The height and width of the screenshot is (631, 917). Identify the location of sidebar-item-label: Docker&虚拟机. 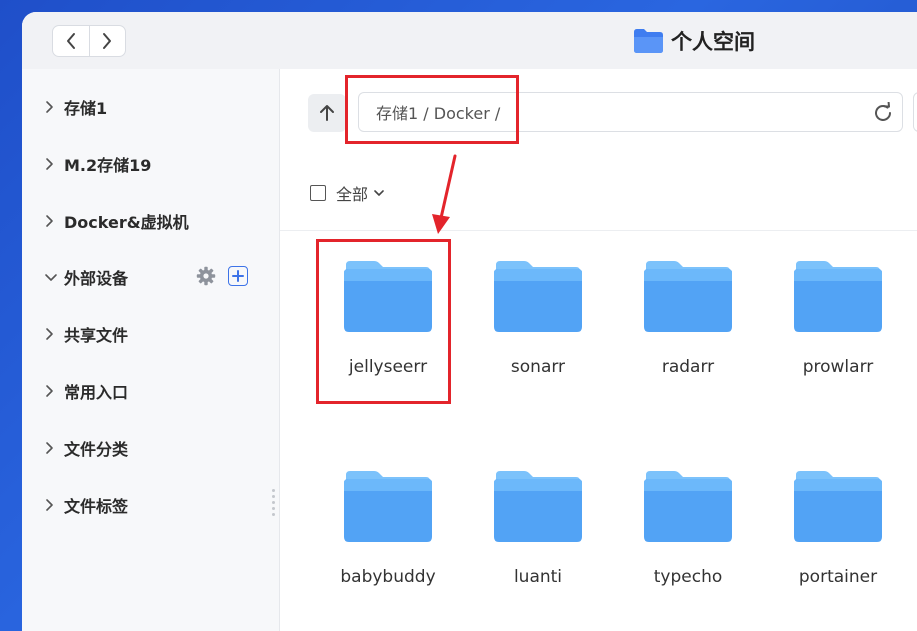
(126, 222).